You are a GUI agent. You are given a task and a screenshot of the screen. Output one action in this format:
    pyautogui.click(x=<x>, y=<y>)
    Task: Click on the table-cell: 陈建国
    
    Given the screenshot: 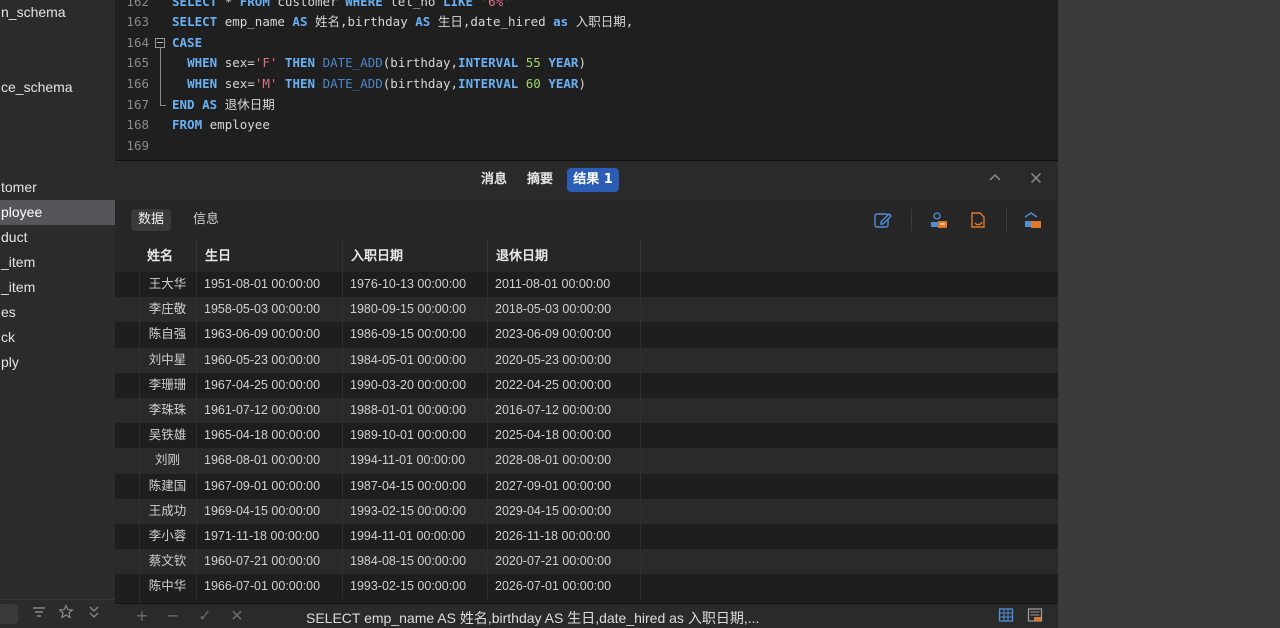 What is the action you would take?
    pyautogui.click(x=168, y=486)
    